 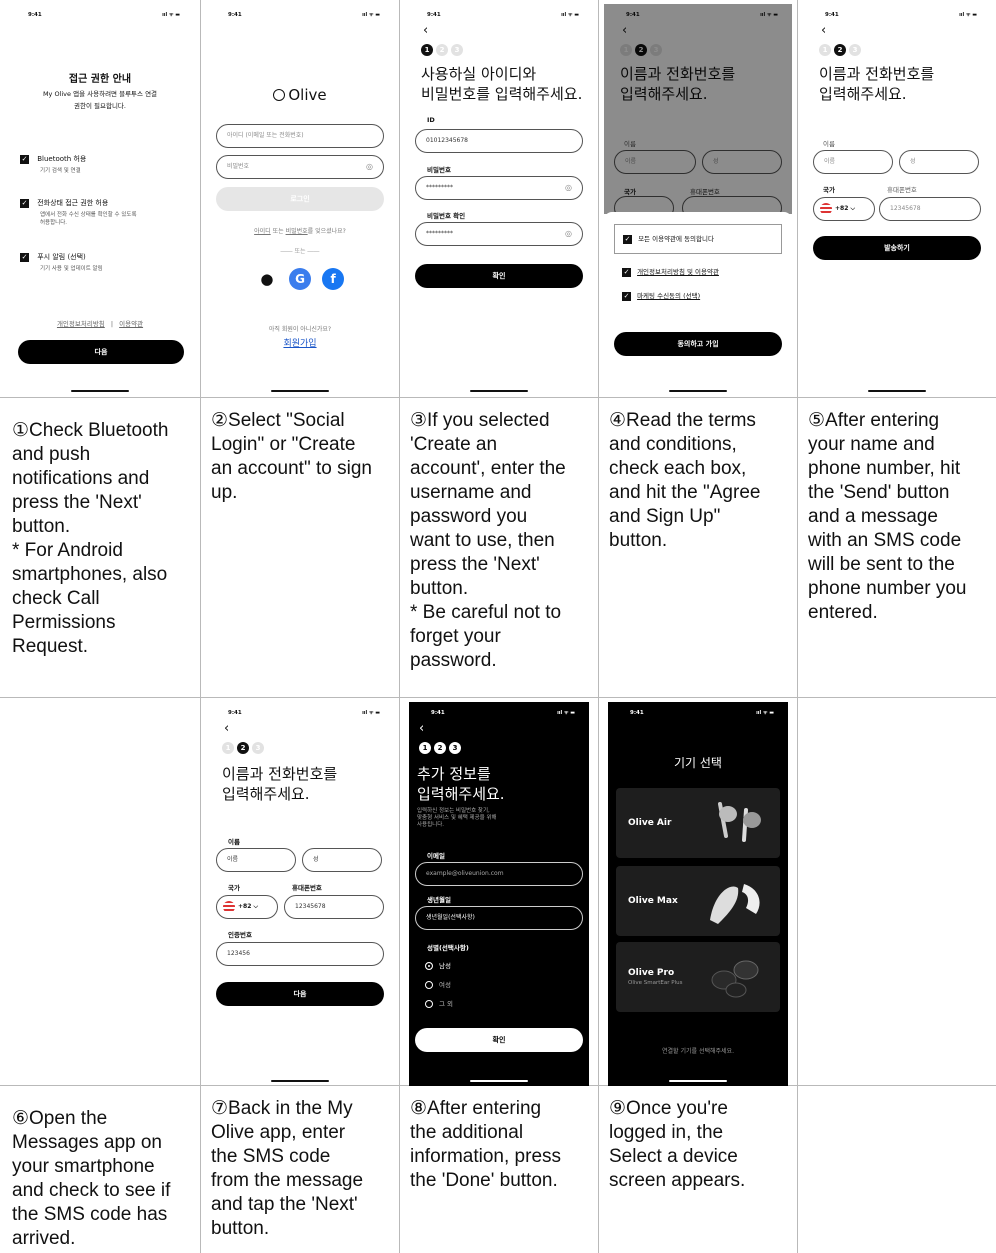 I want to click on birth-label: 생년월일, so click(x=439, y=900).